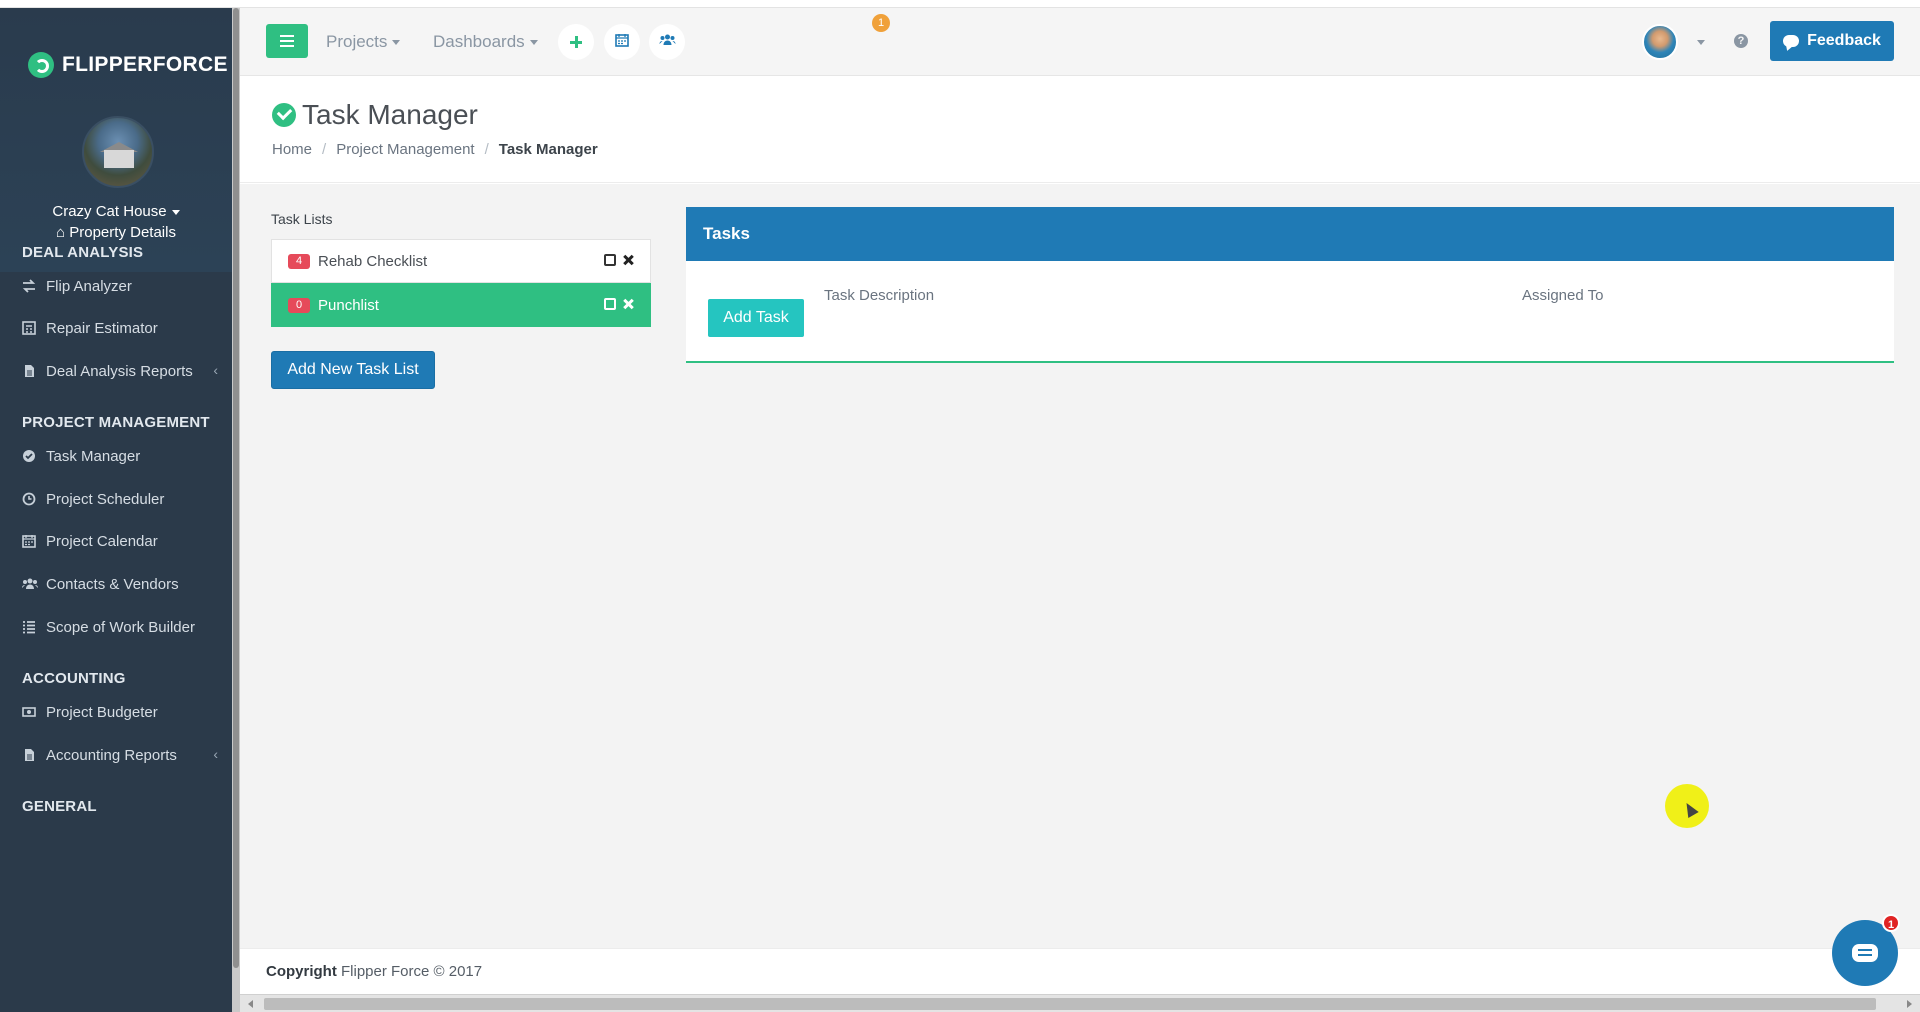 The image size is (1920, 1012). What do you see at coordinates (61, 232) in the screenshot?
I see `home-icon: ⌂` at bounding box center [61, 232].